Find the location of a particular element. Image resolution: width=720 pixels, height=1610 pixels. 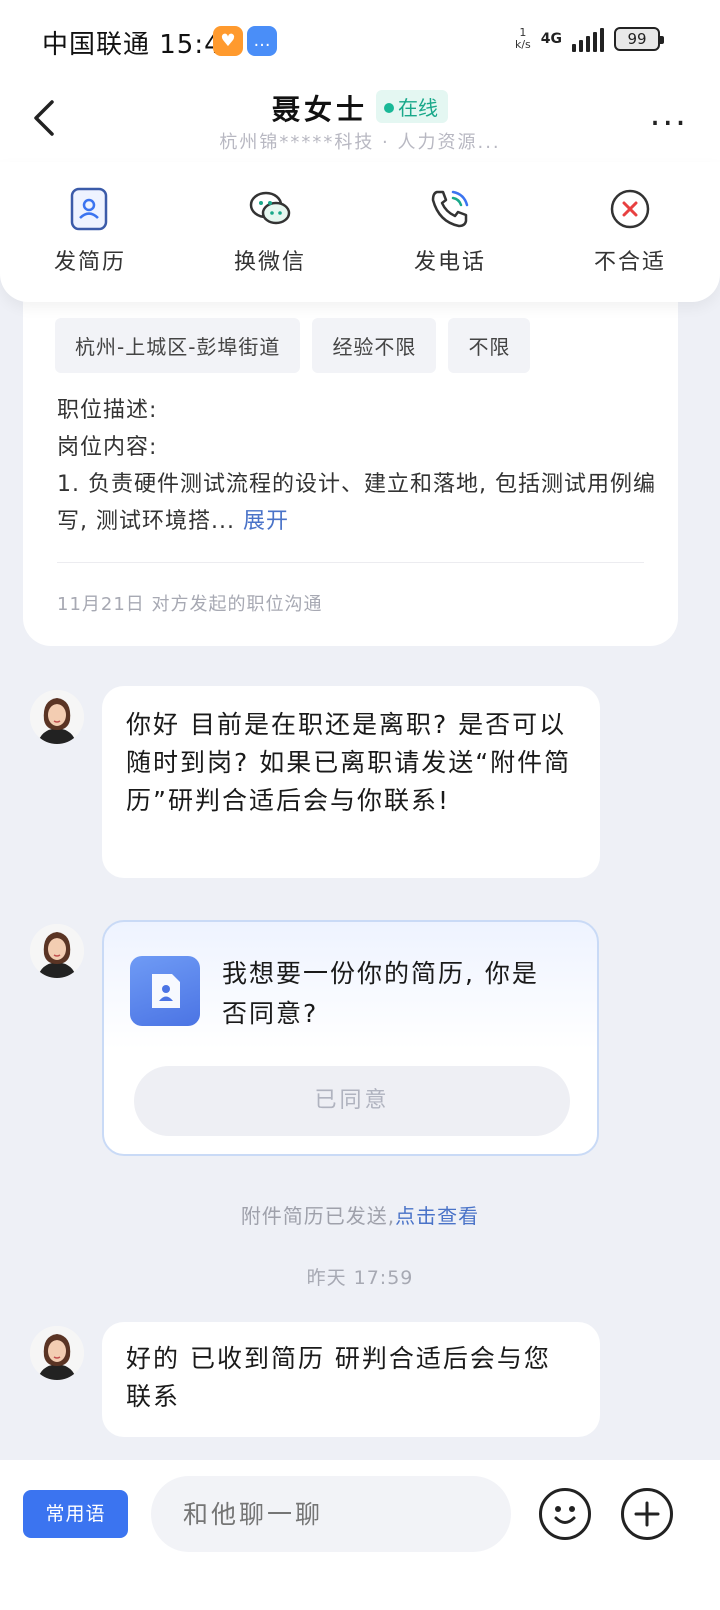

phone-icon is located at coordinates (450, 209).